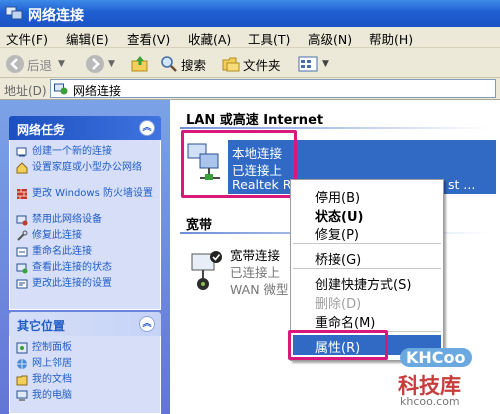  I want to click on watermark-logo: KHCoo, so click(436, 357).